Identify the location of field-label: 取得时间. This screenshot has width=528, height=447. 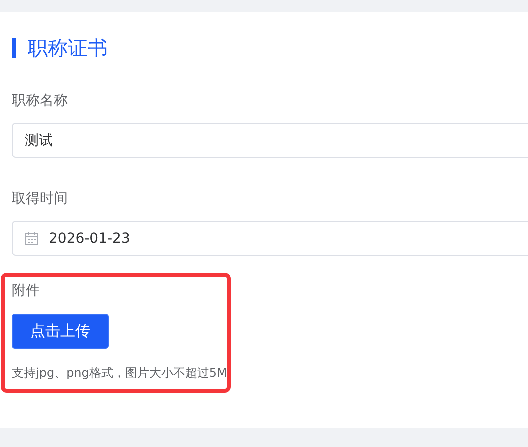
(40, 199).